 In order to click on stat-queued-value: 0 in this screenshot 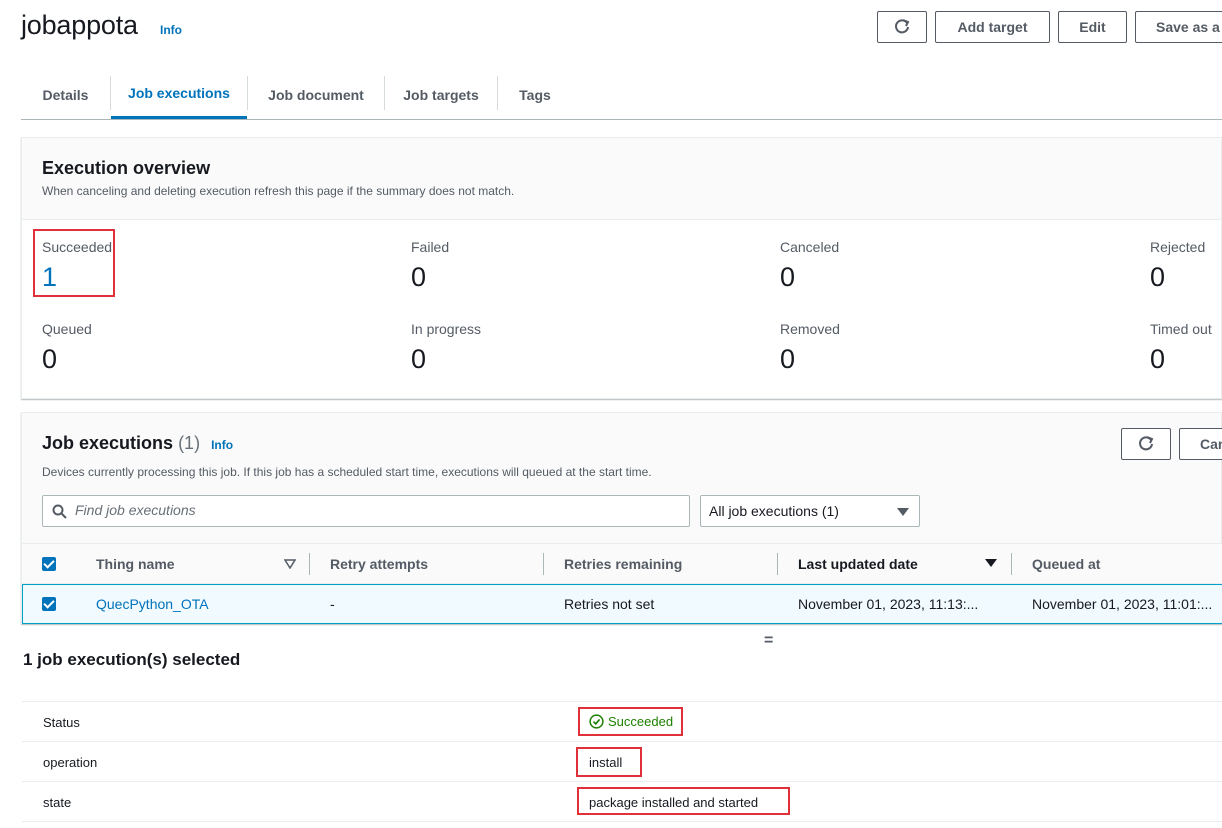, I will do `click(50, 359)`.